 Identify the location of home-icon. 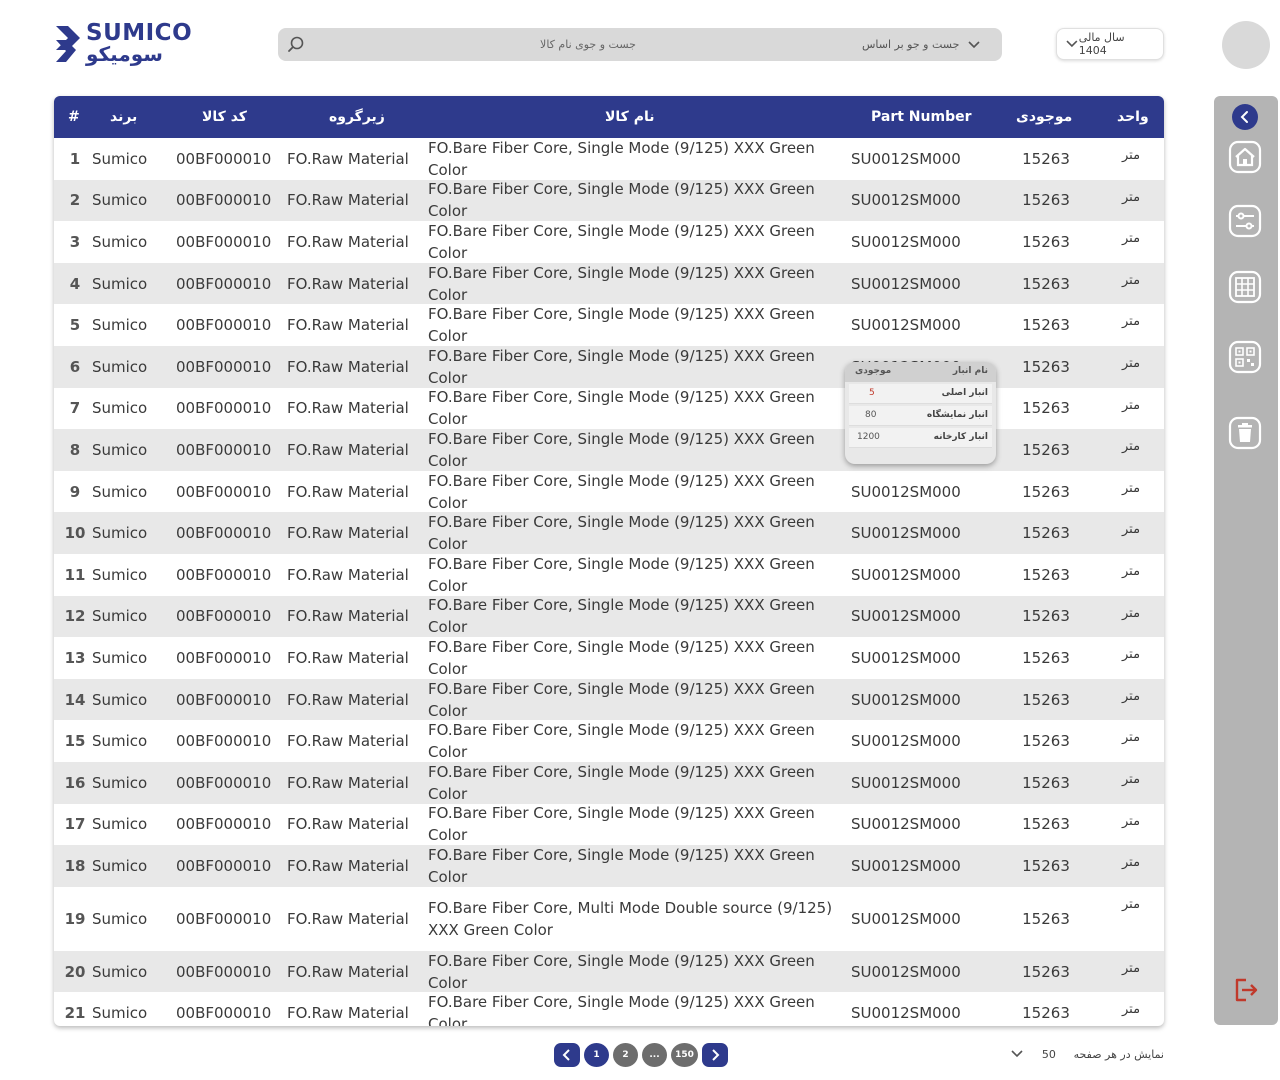
(1245, 157).